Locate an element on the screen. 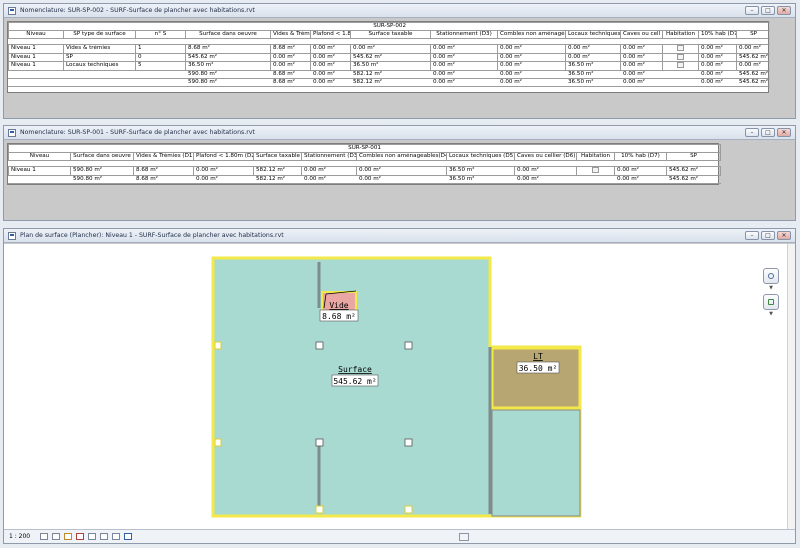 This screenshot has width=800, height=548. detail-level-icon is located at coordinates (44, 536).